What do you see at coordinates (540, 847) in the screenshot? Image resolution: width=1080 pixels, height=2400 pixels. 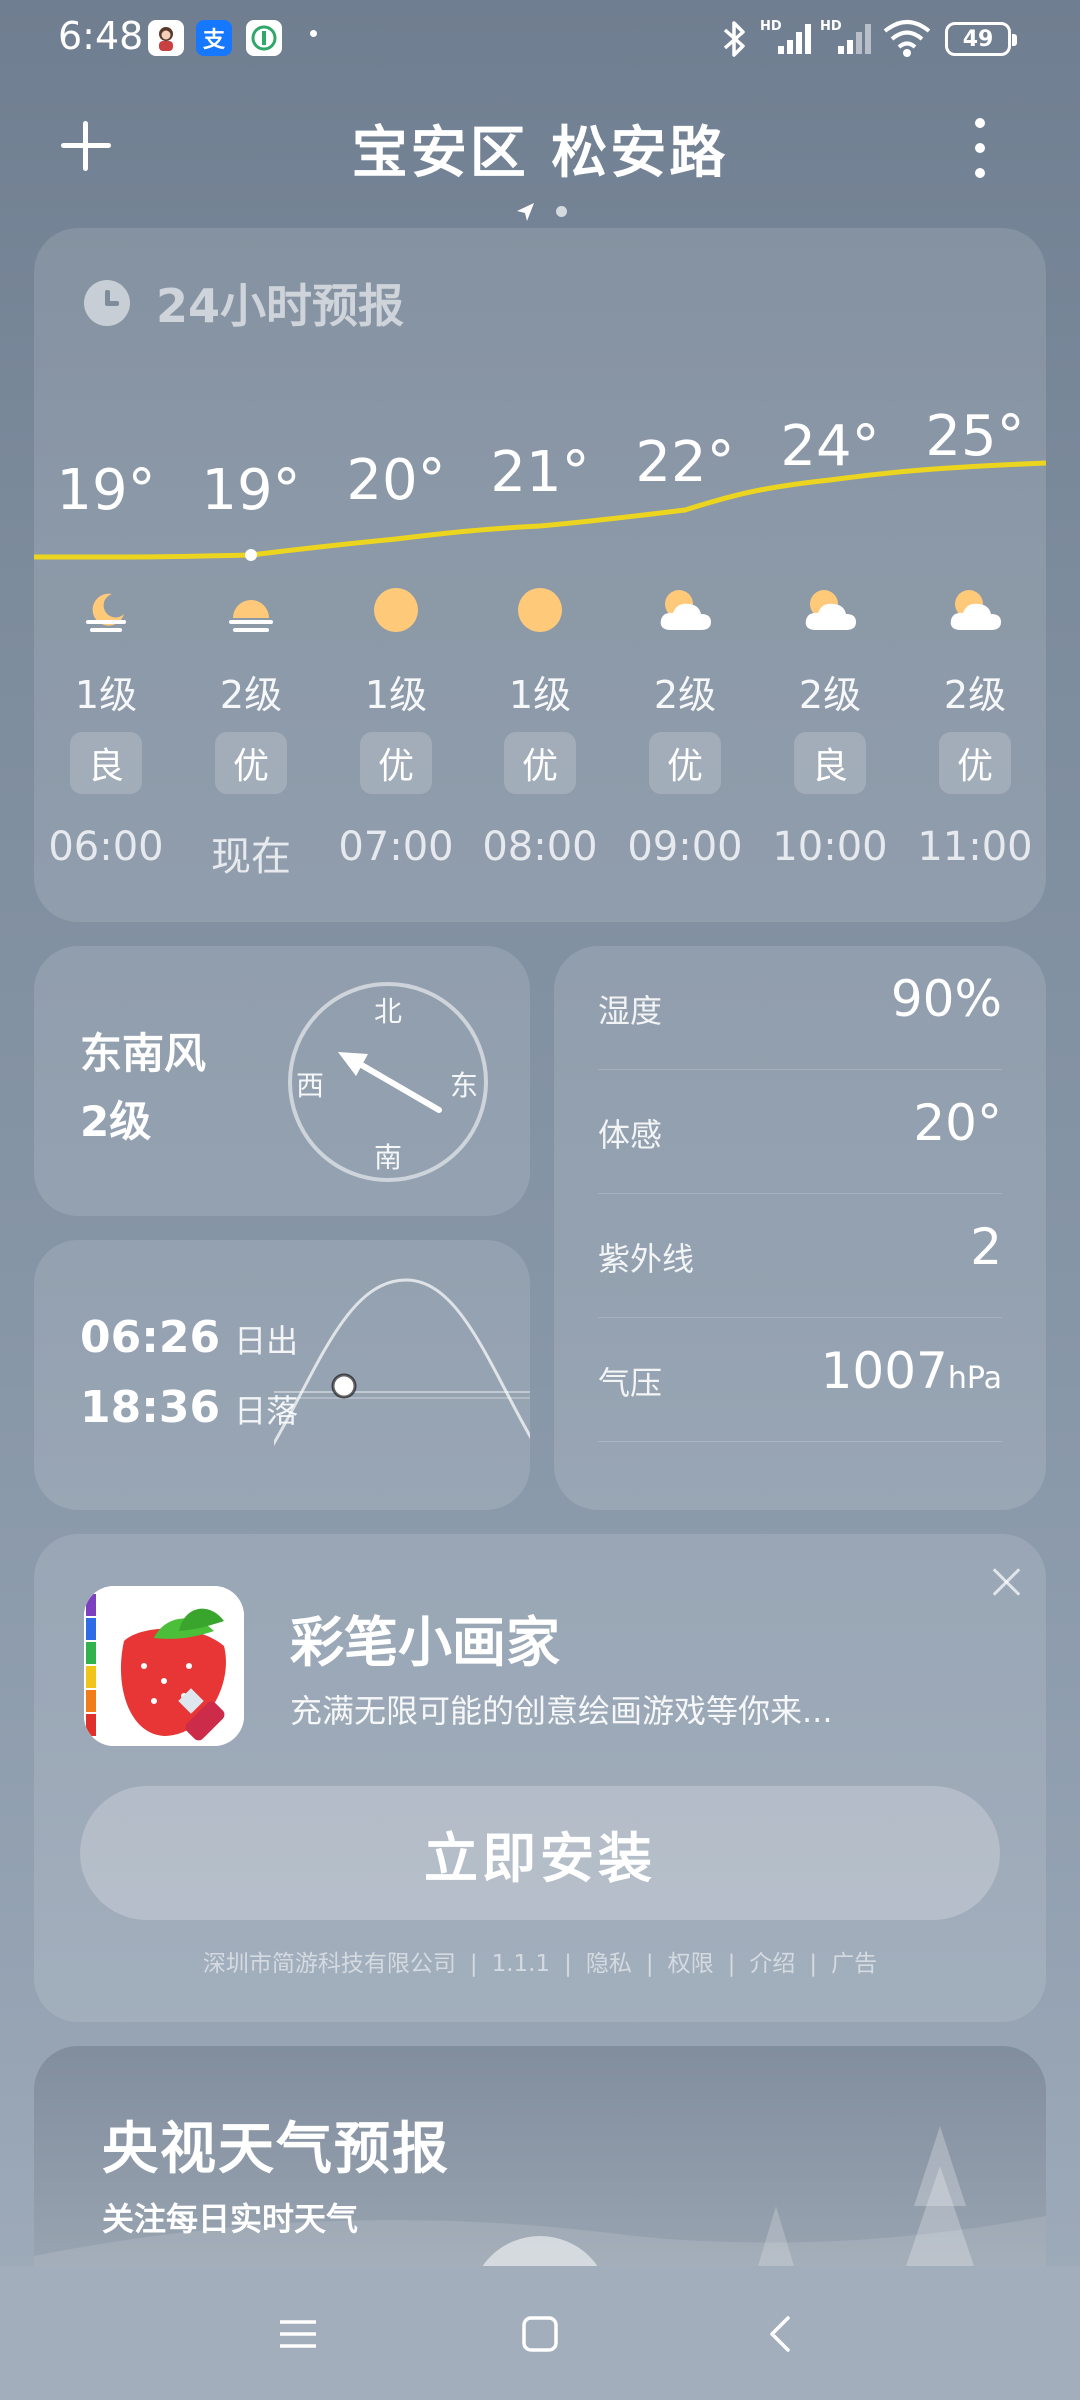 I see `hour-time-label: 08:00` at bounding box center [540, 847].